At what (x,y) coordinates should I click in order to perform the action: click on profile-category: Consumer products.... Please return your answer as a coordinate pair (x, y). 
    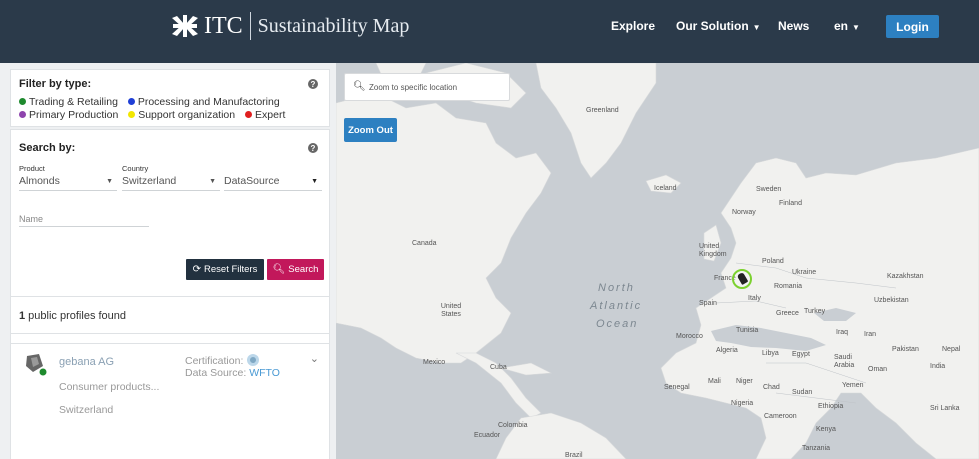
    Looking at the image, I should click on (109, 387).